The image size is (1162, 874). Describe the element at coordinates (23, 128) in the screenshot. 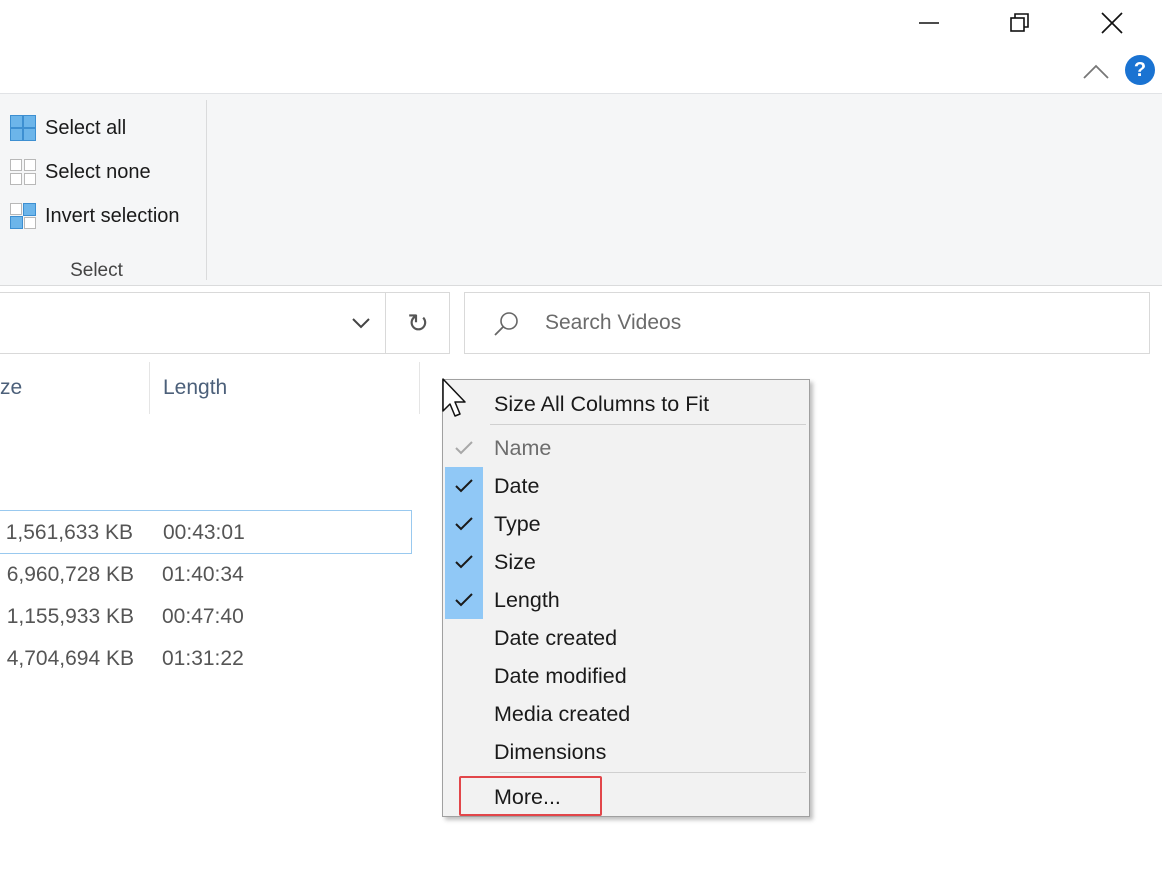

I see `select-all-icon` at that location.